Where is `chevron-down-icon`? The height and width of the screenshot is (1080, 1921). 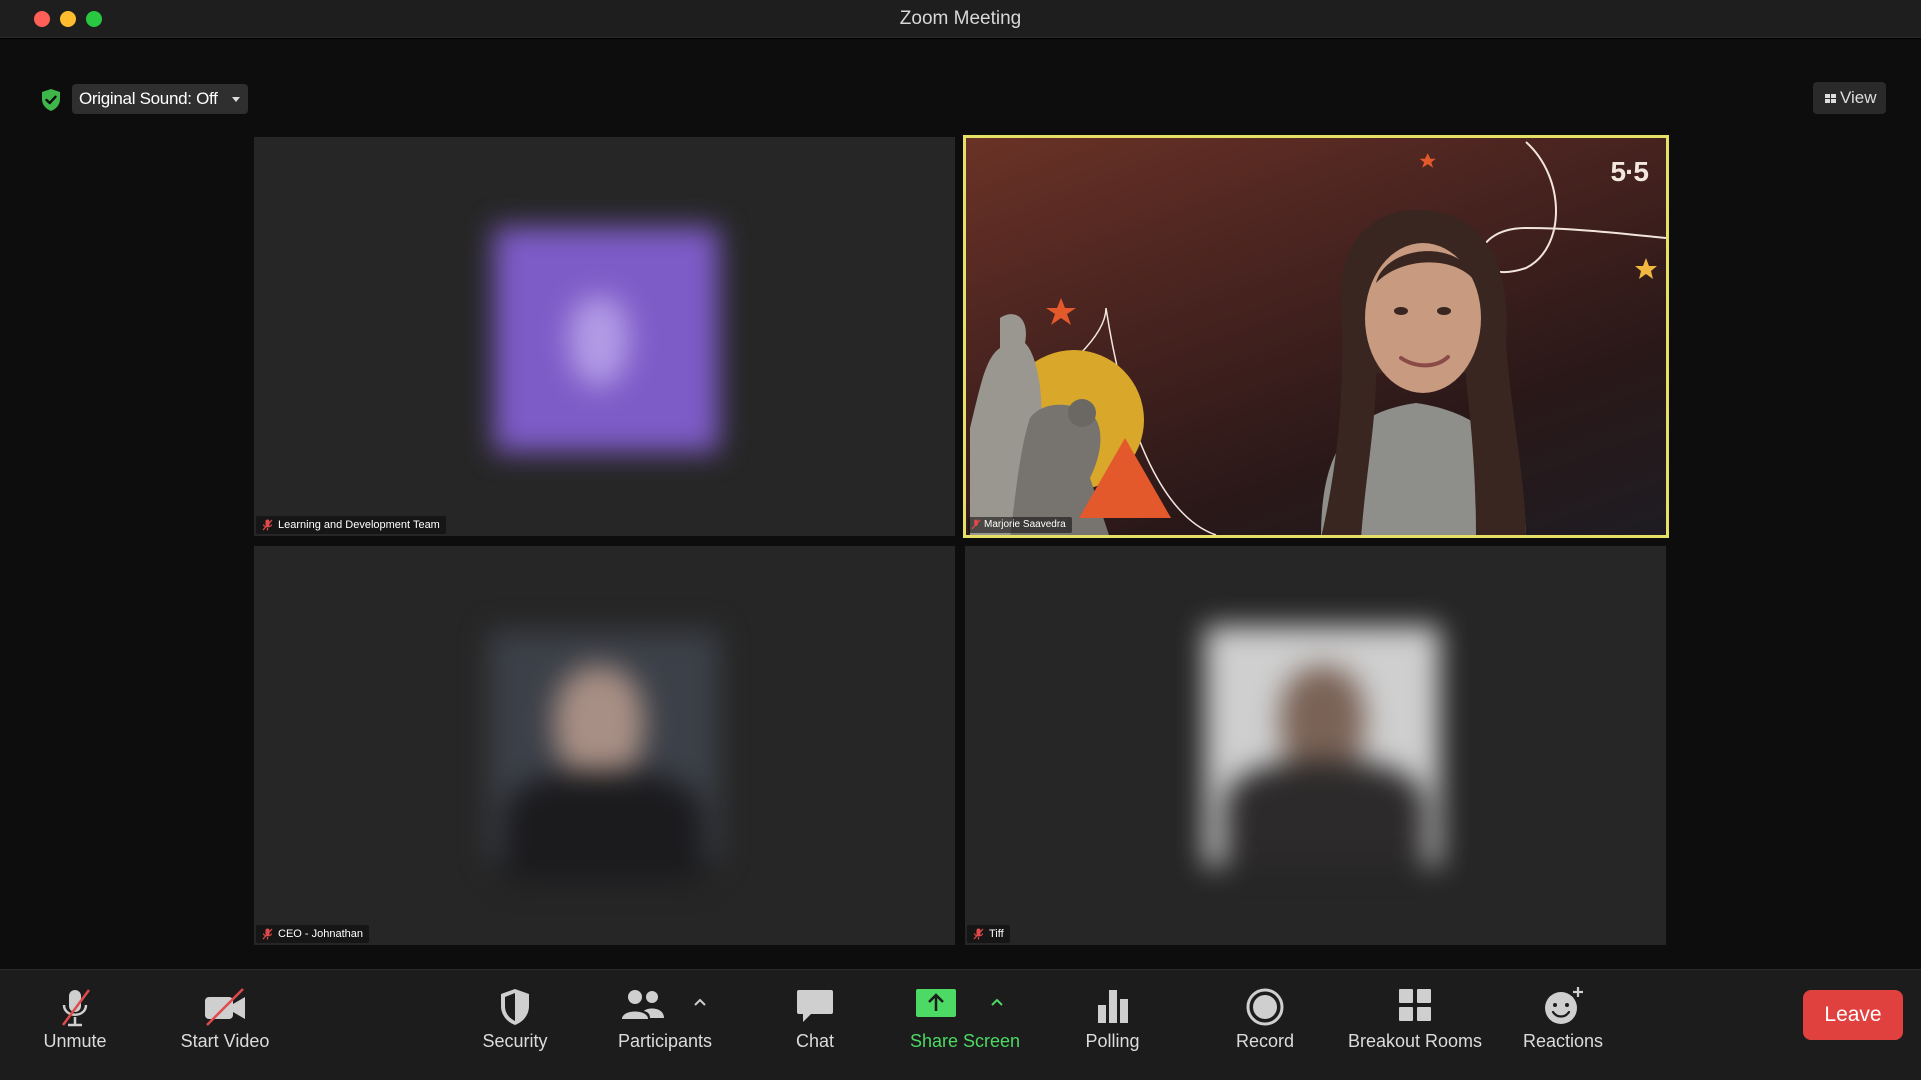 chevron-down-icon is located at coordinates (235, 99).